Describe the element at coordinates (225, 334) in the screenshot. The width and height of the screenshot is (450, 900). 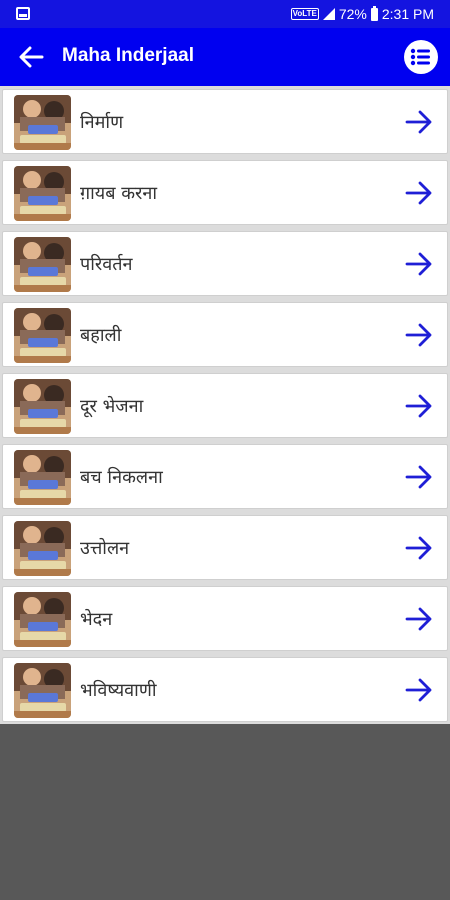
I see `list-item: बहाली` at that location.